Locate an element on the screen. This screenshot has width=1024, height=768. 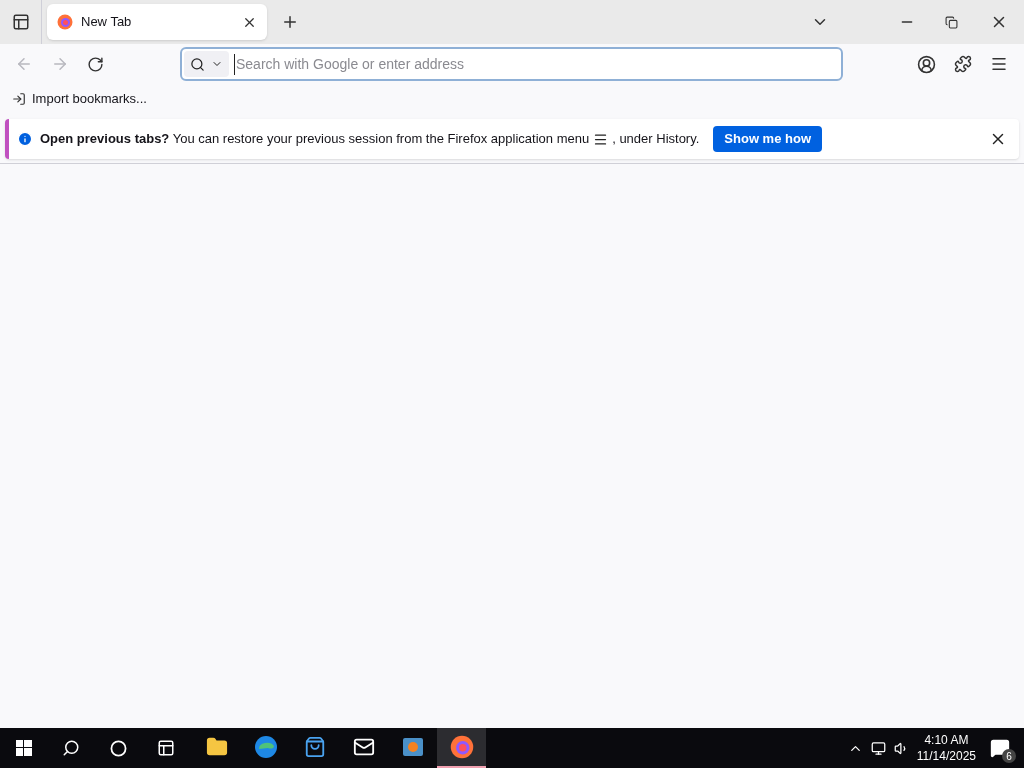
tab-title: New Tab is located at coordinates (107, 22).